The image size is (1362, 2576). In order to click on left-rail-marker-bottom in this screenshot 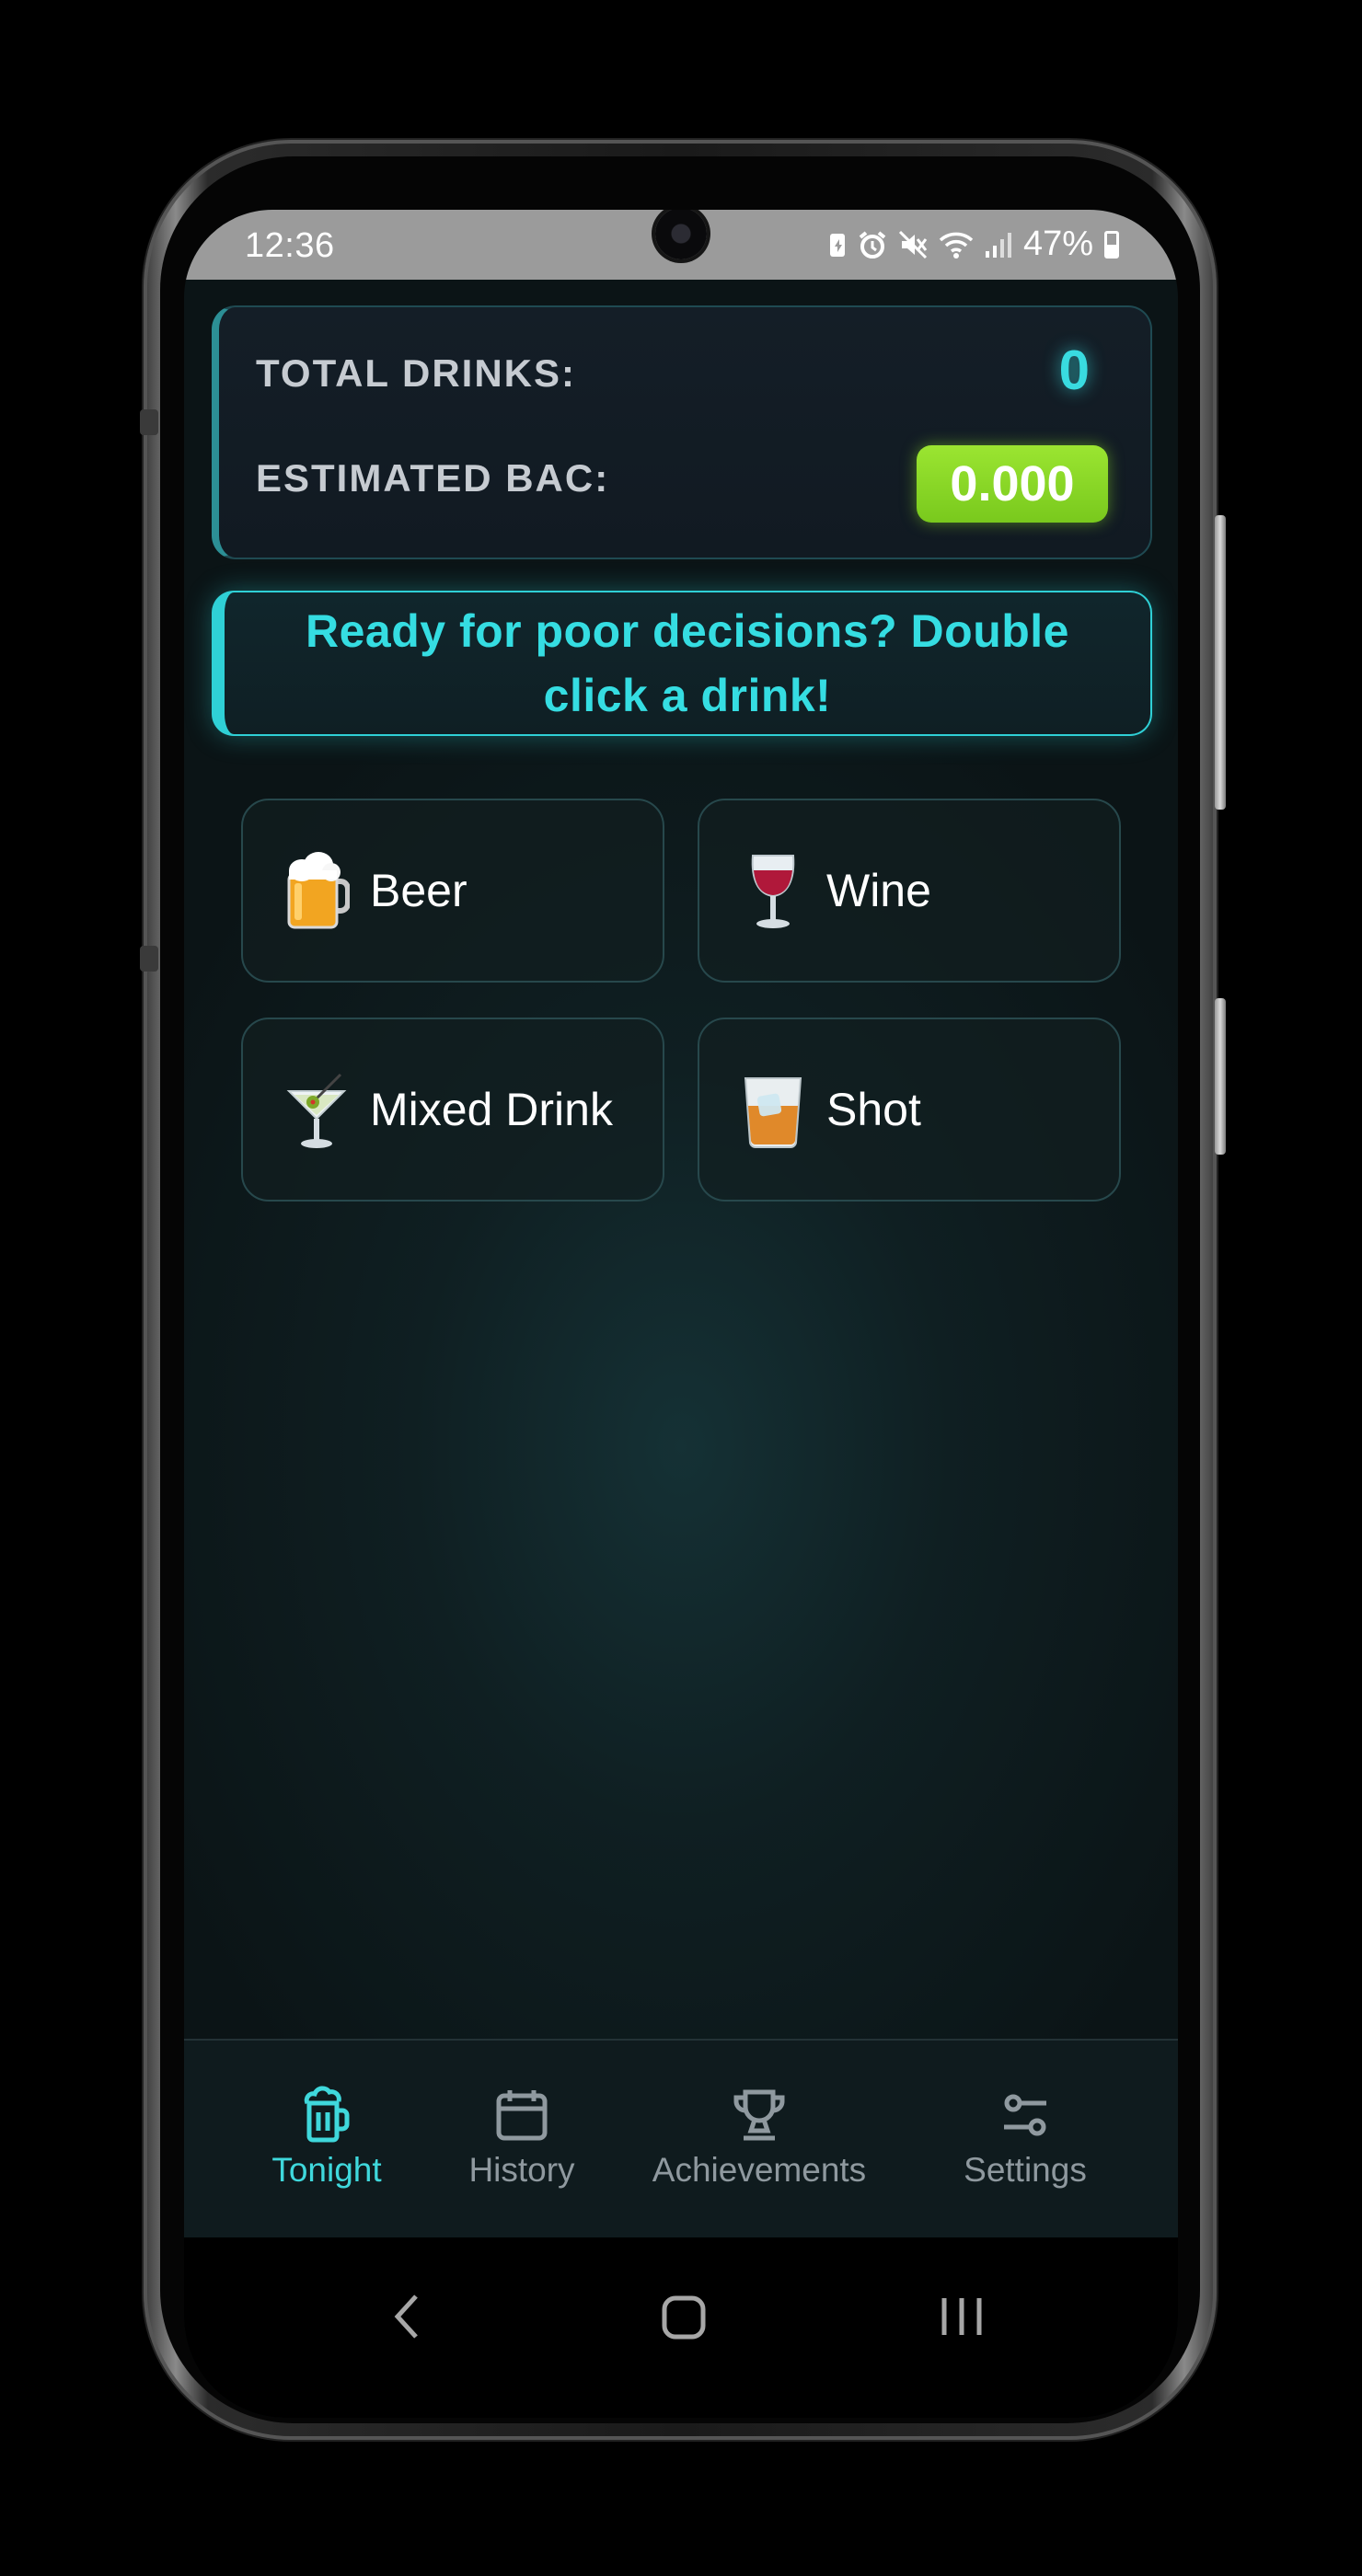, I will do `click(149, 959)`.